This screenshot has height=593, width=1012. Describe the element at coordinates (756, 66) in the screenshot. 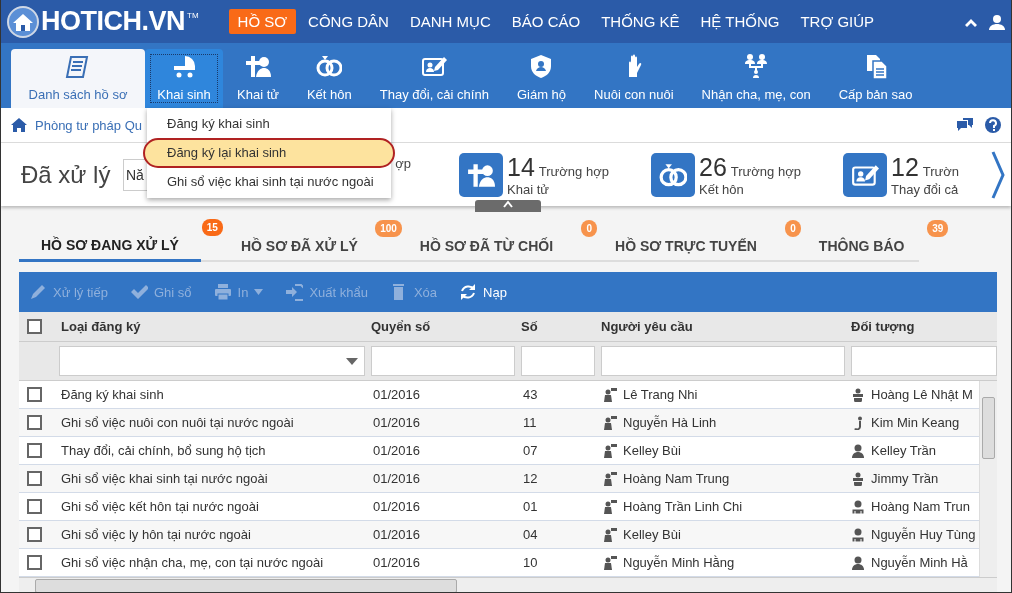

I see `family-icon` at that location.